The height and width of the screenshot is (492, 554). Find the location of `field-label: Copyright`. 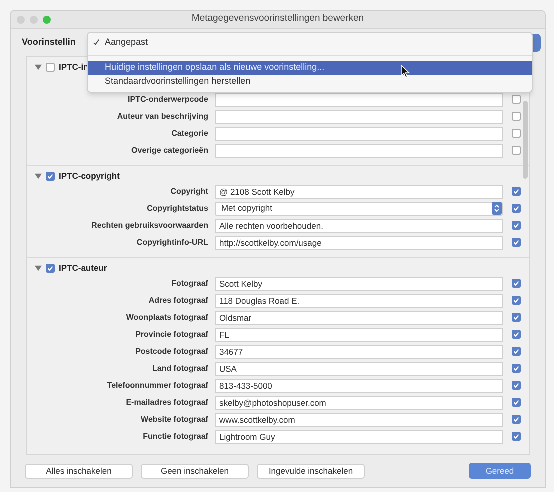

field-label: Copyright is located at coordinates (190, 192).